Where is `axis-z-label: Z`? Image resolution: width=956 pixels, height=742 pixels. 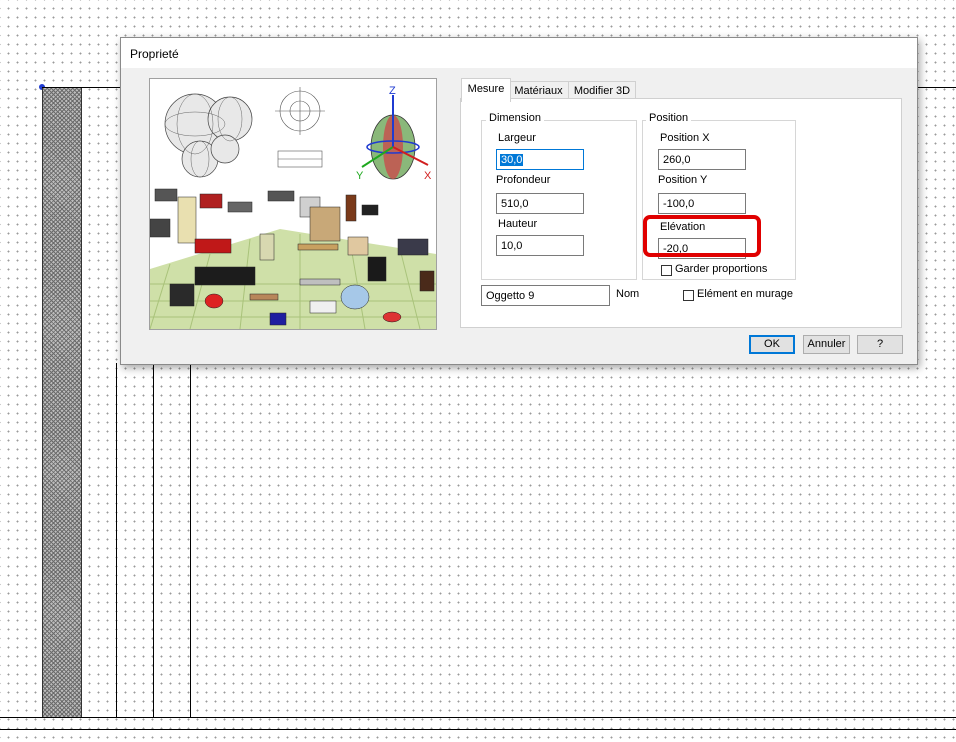 axis-z-label: Z is located at coordinates (392, 91).